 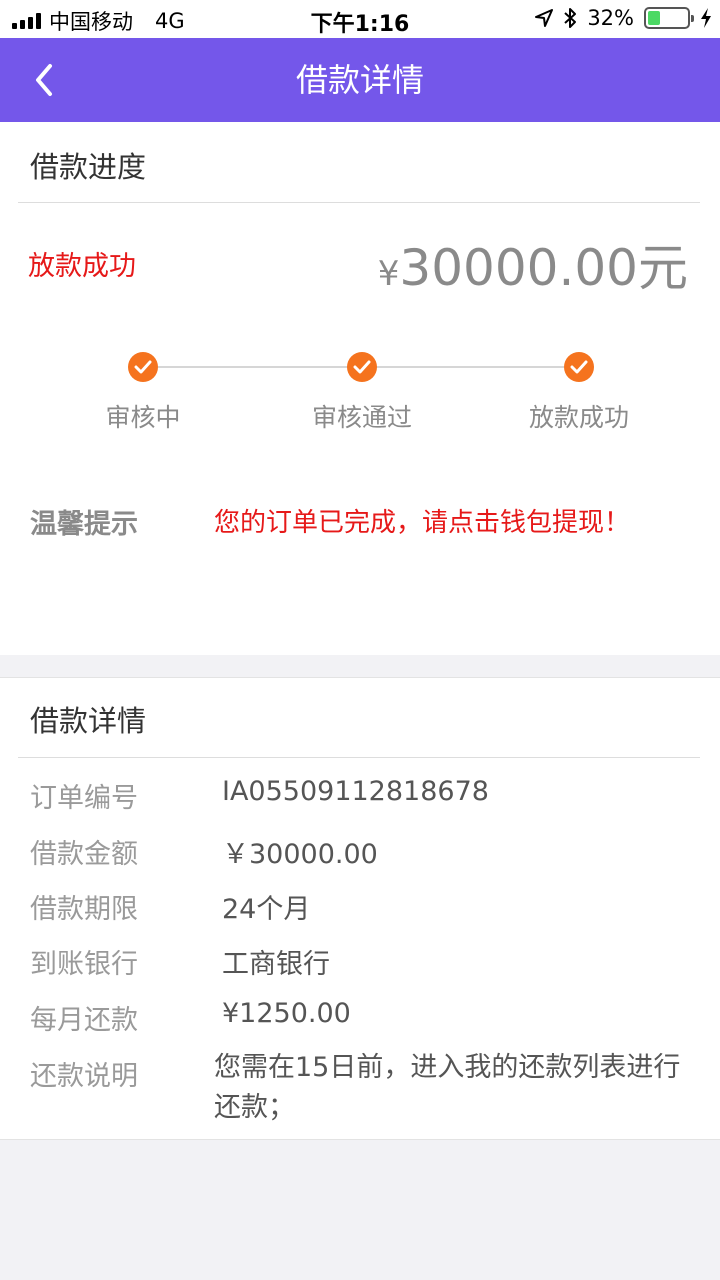 I want to click on status-bar: 中国移动 4G 下午1:16 32%, so click(x=360, y=19).